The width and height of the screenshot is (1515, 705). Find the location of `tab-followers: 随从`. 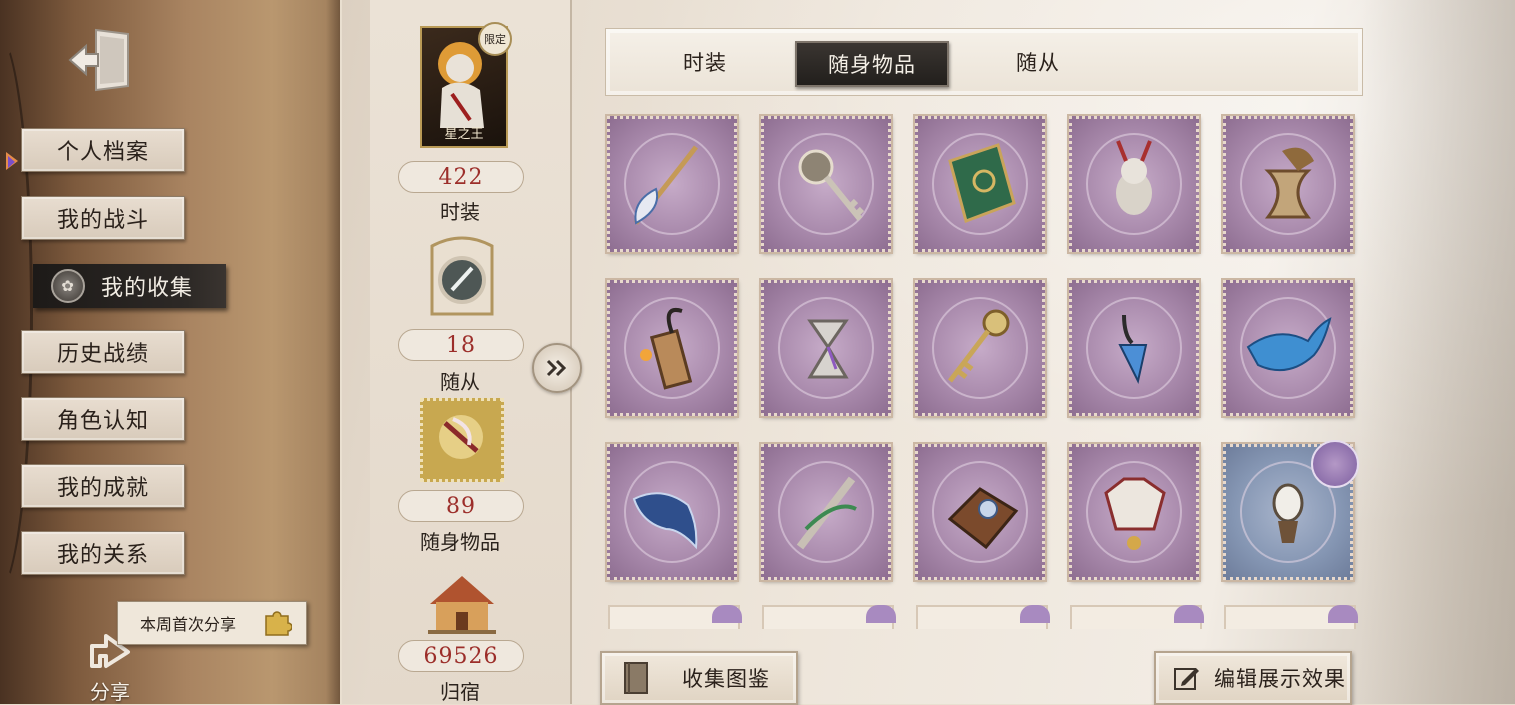

tab-followers: 随从 is located at coordinates (1038, 62).